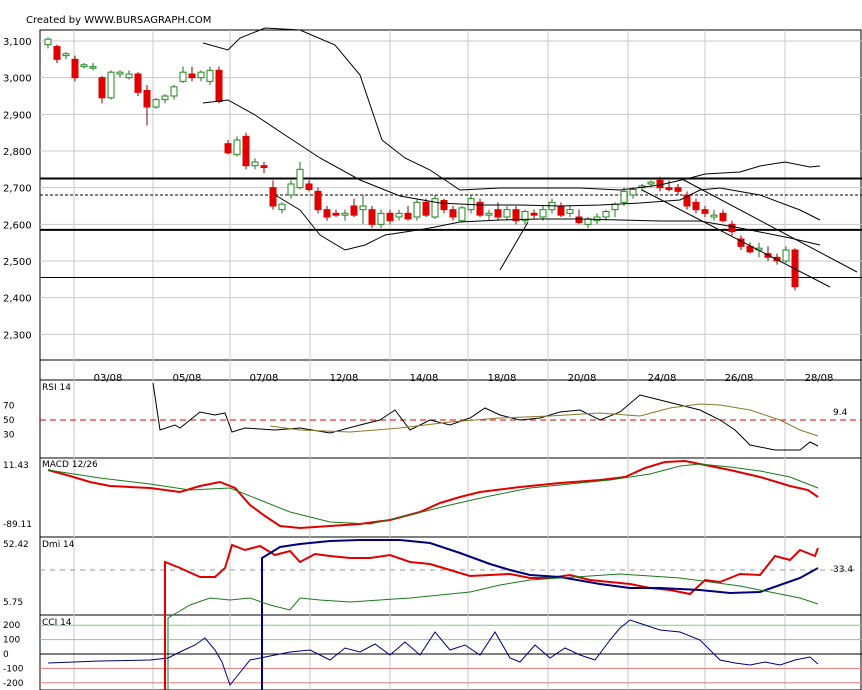 The height and width of the screenshot is (690, 862). What do you see at coordinates (6, 655) in the screenshot?
I see `cci-tick: 0` at bounding box center [6, 655].